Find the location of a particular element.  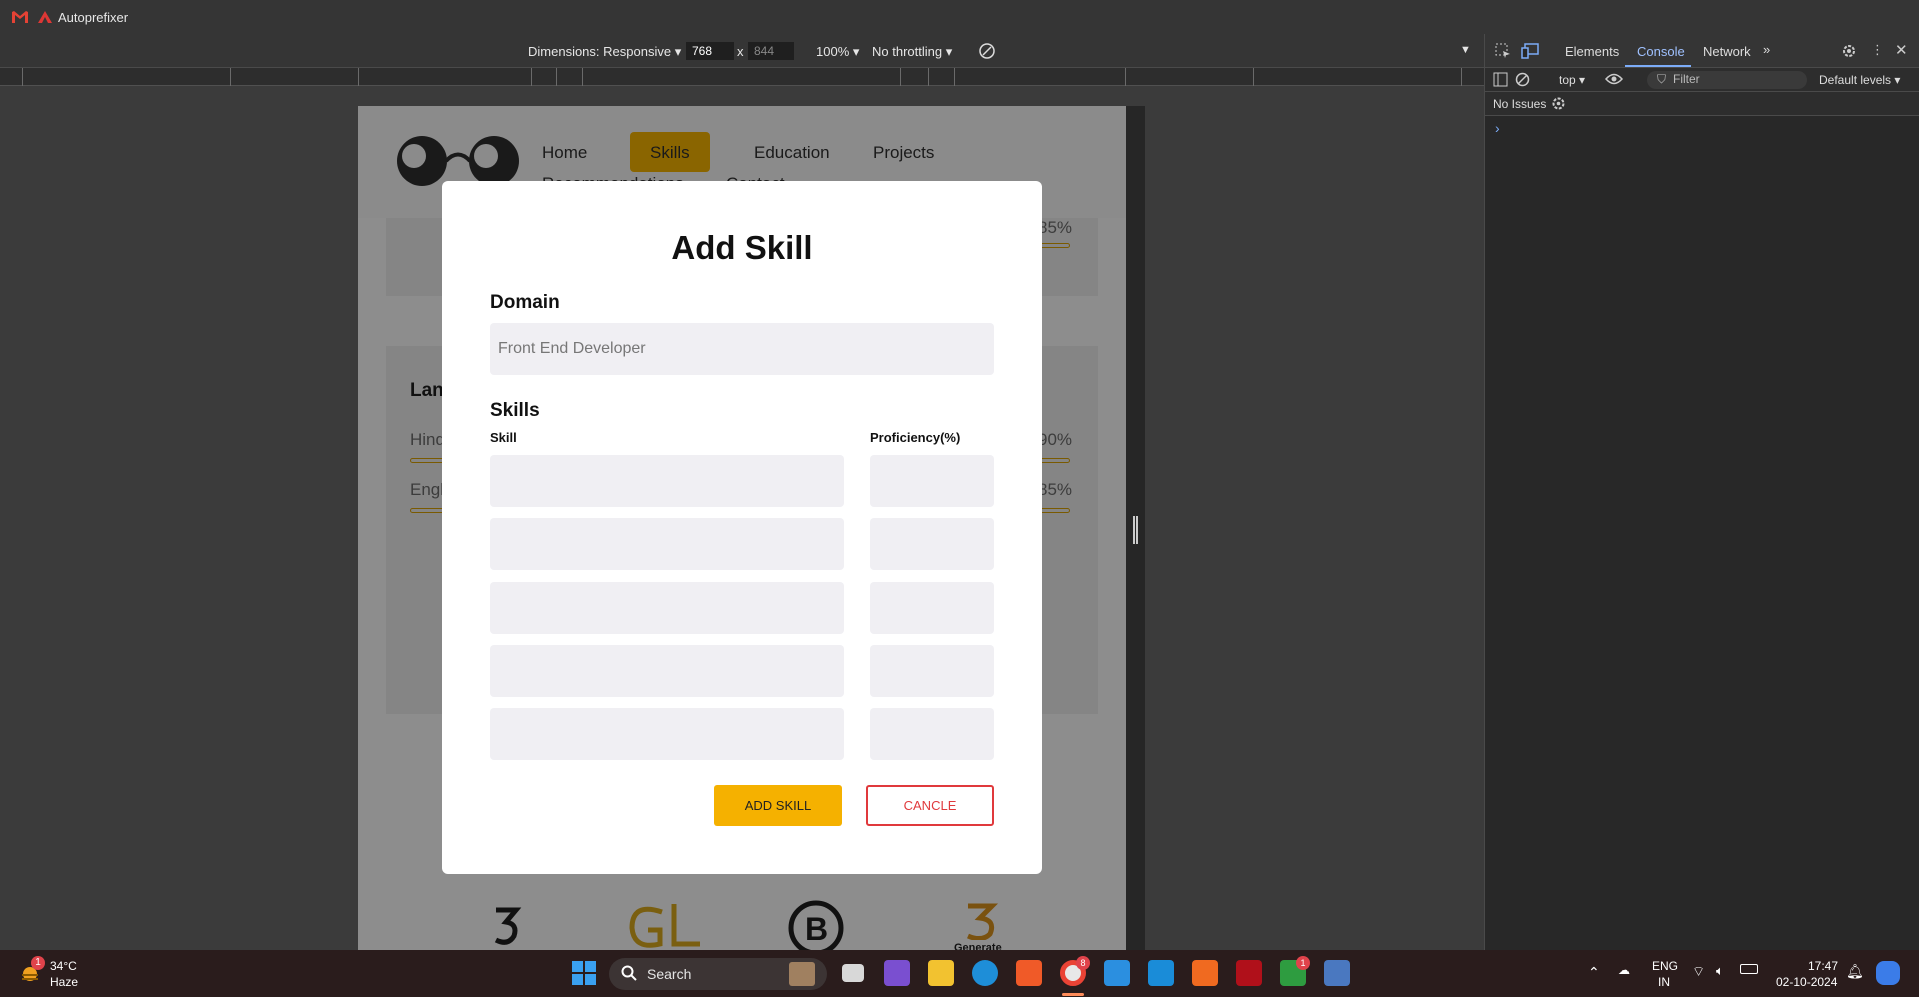

throttle-label: No throttling is located at coordinates (907, 51).